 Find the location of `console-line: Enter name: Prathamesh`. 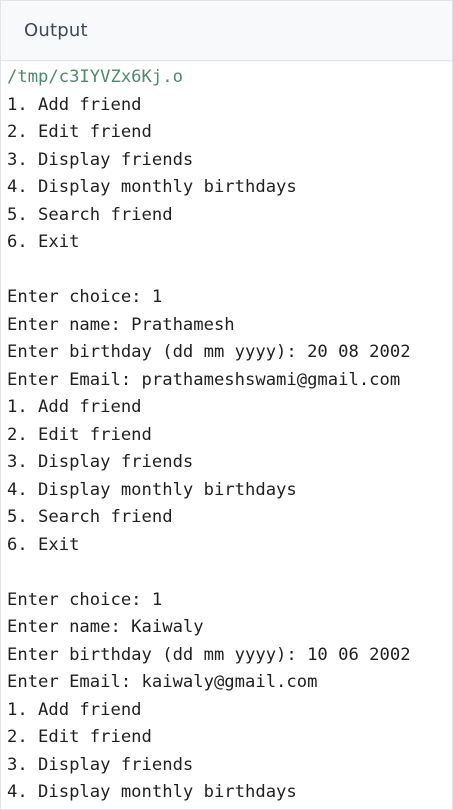

console-line: Enter name: Prathamesh is located at coordinates (121, 324).